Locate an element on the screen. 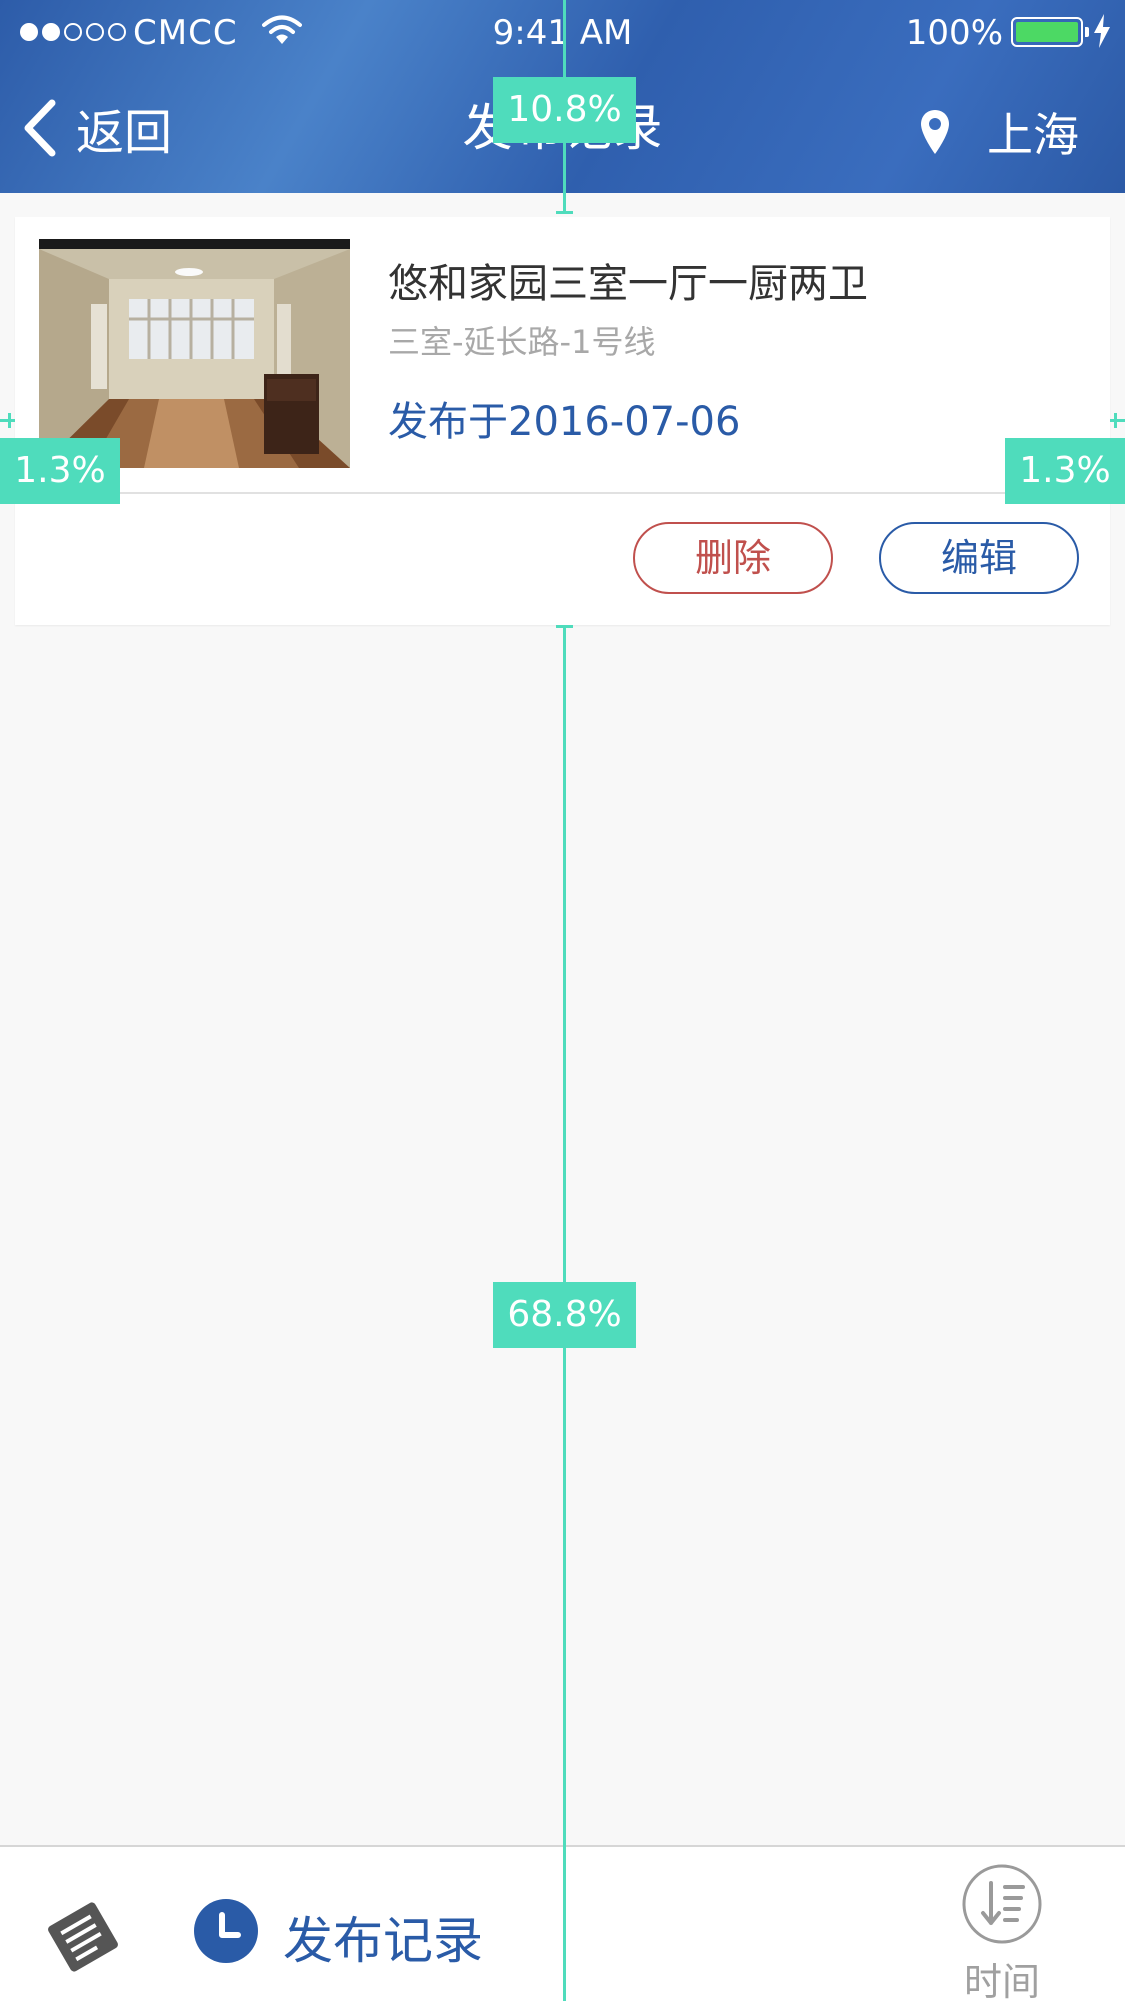 This screenshot has width=1125, height=2001. measure-tick-right is located at coordinates (1115, 420).